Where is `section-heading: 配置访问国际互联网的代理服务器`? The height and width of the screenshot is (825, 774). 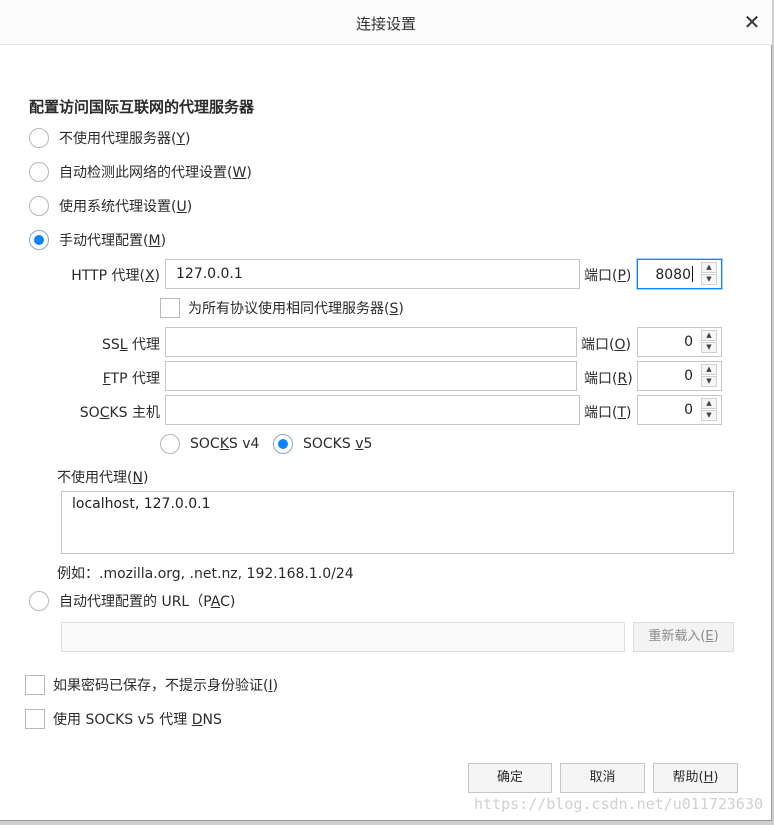 section-heading: 配置访问国际互联网的代理服务器 is located at coordinates (142, 107).